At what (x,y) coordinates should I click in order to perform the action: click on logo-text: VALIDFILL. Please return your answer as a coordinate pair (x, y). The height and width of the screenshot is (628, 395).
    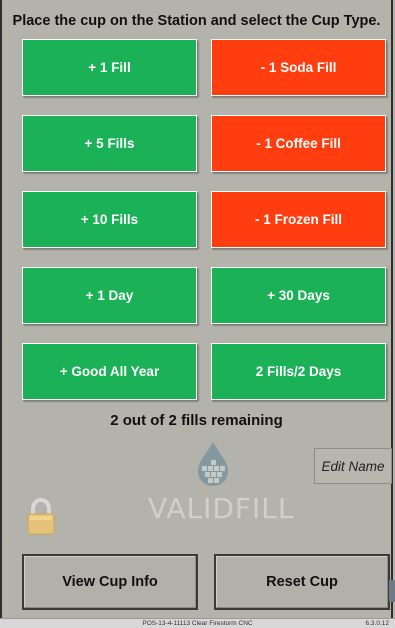
    Looking at the image, I should click on (221, 508).